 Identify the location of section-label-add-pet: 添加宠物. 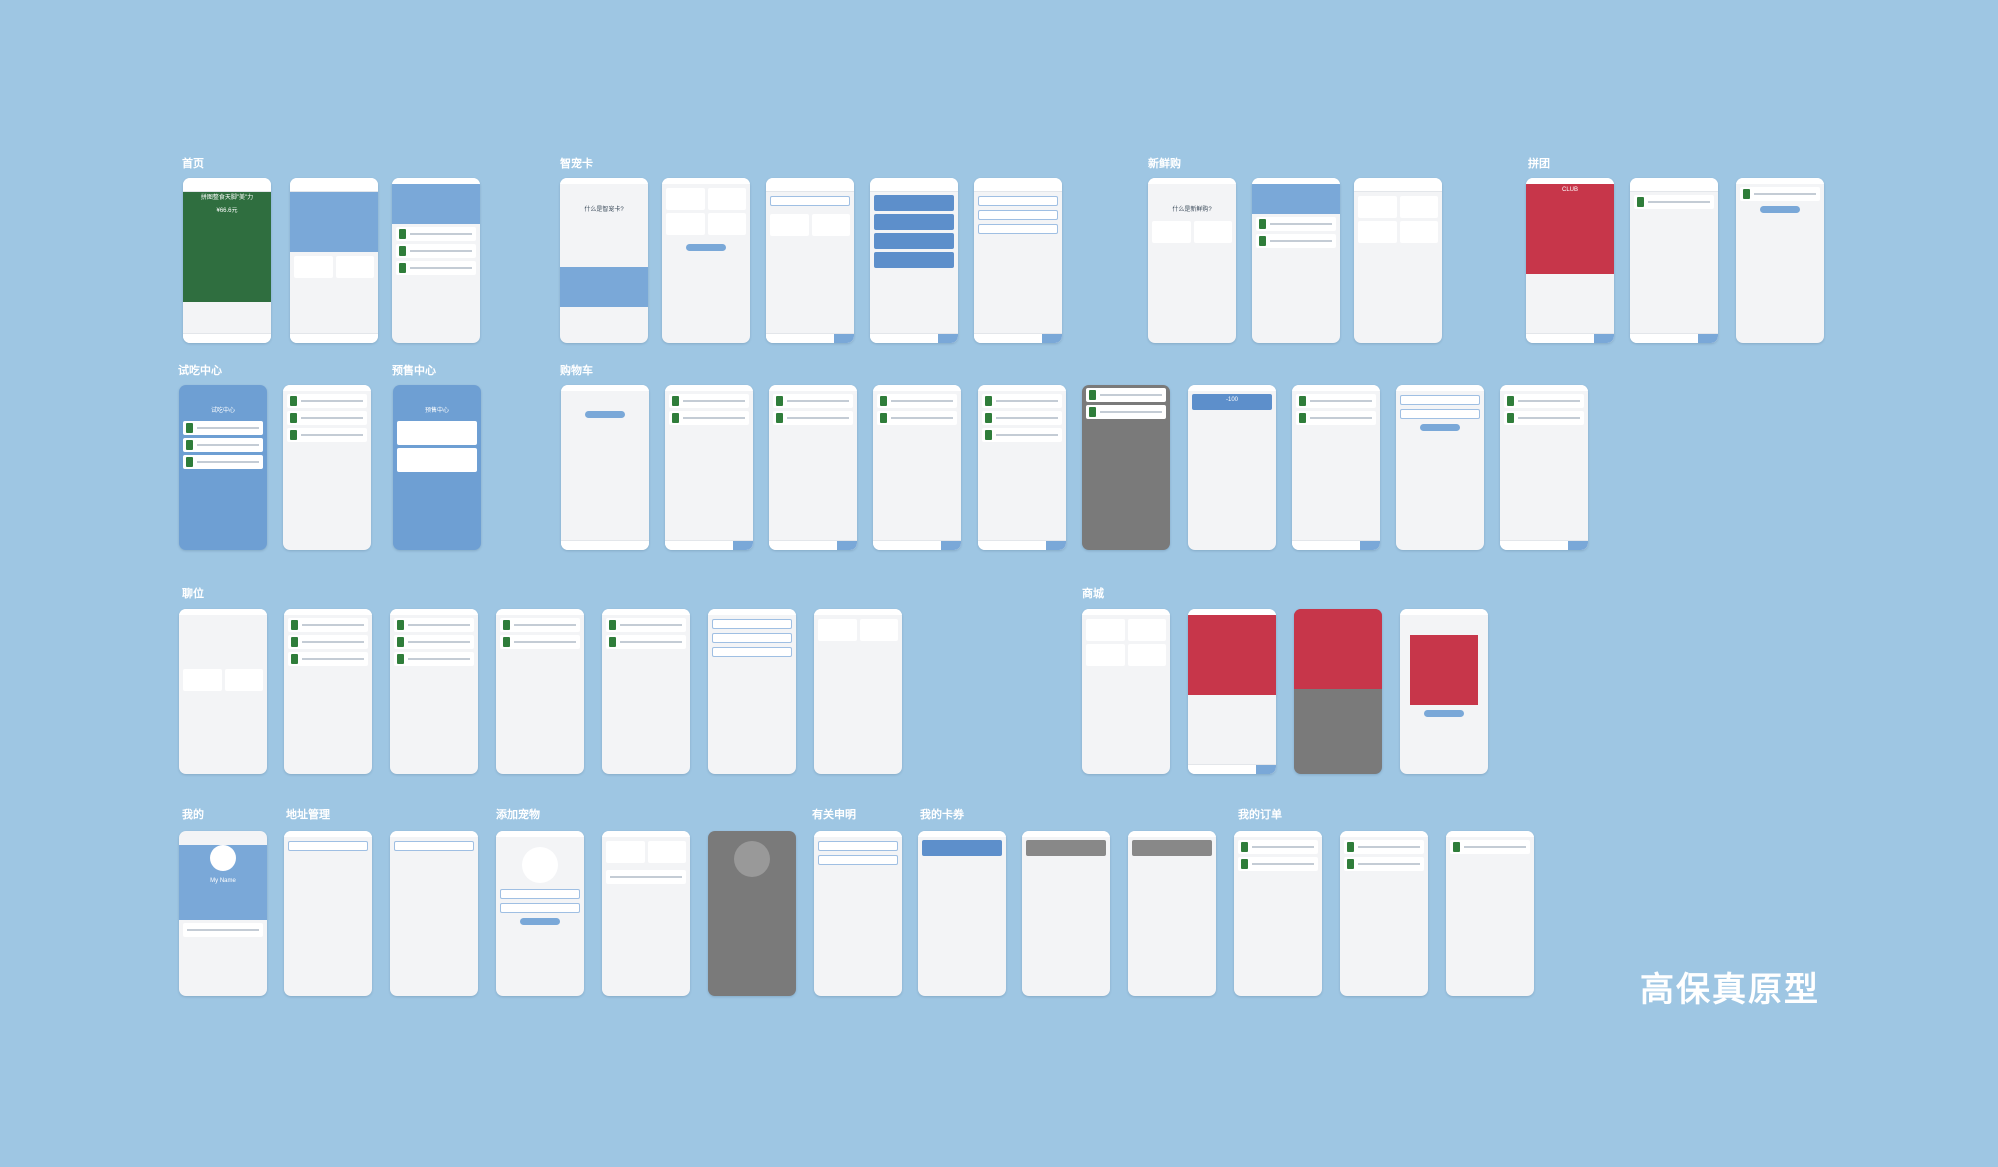
(518, 814).